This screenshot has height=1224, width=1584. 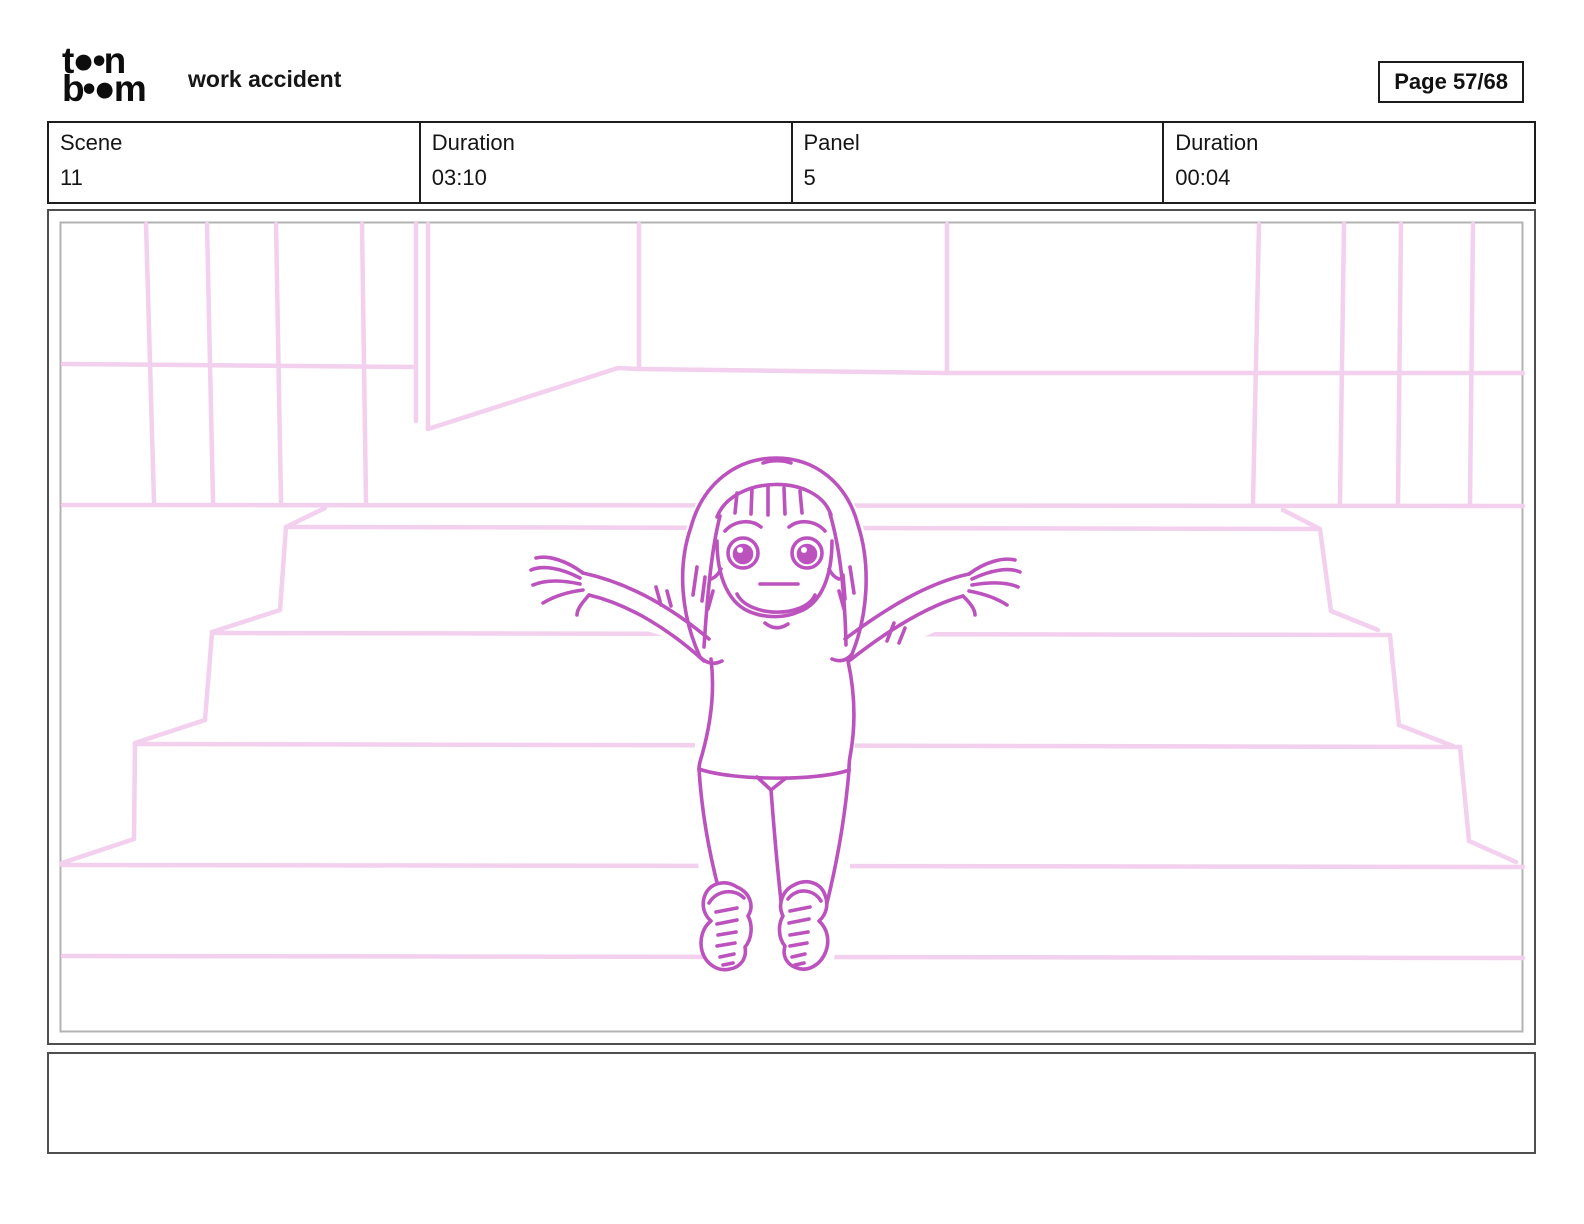 I want to click on scene-duration-cell: Duration 03:10, so click(x=607, y=162).